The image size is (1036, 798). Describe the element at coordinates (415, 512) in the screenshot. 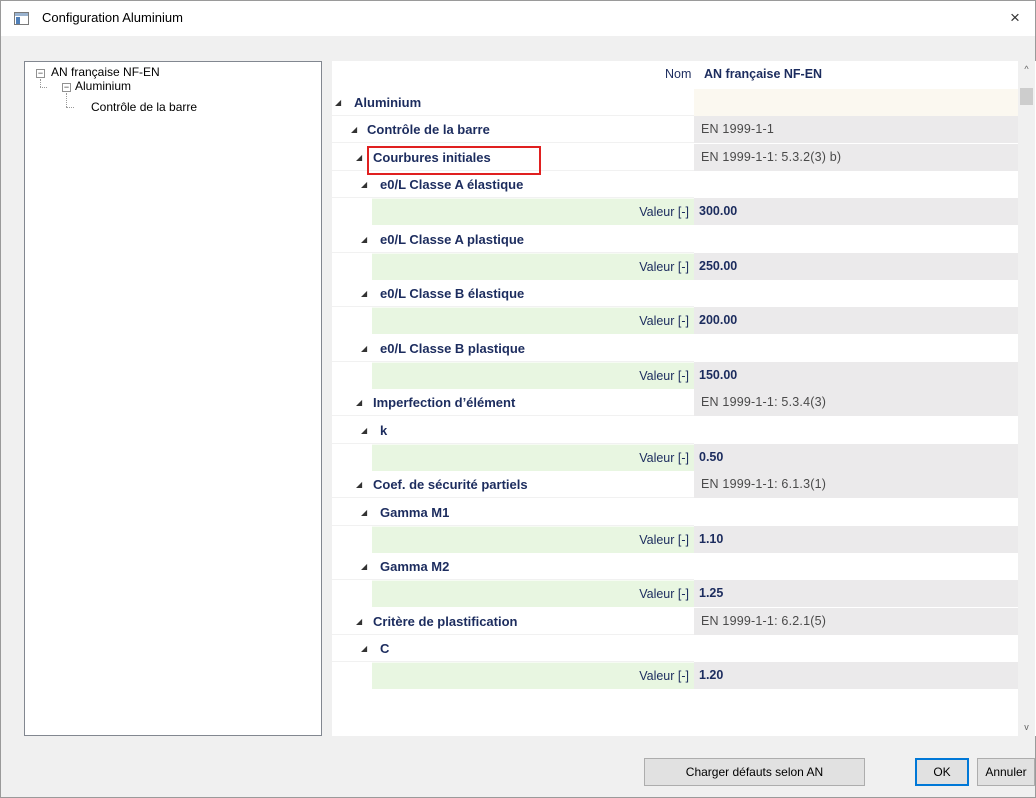

I see `section-label: Gamma M1` at that location.